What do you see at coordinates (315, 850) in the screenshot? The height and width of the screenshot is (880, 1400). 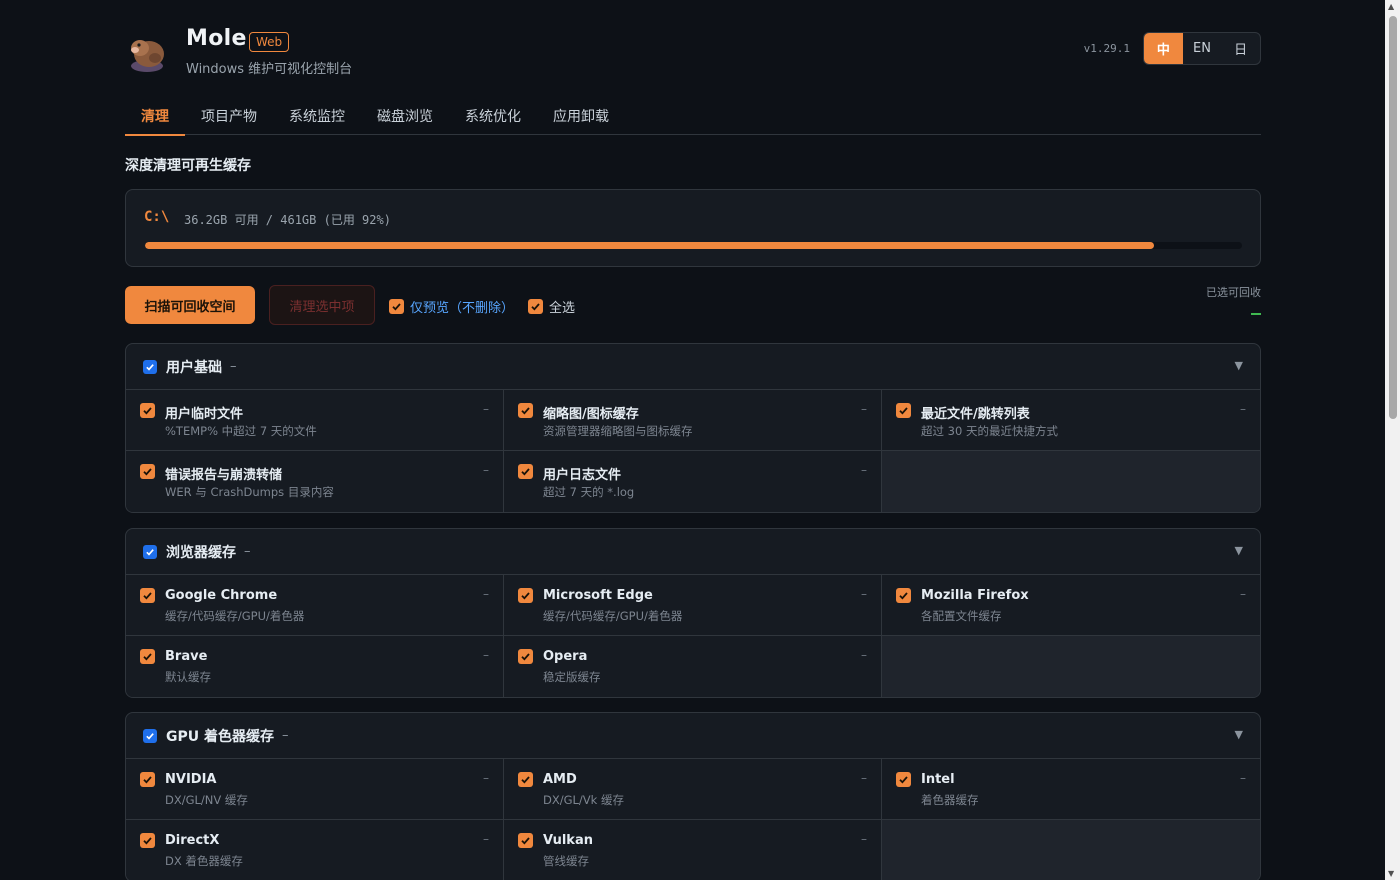 I see `clean-item: DirectX DX 着色器缓存 –` at bounding box center [315, 850].